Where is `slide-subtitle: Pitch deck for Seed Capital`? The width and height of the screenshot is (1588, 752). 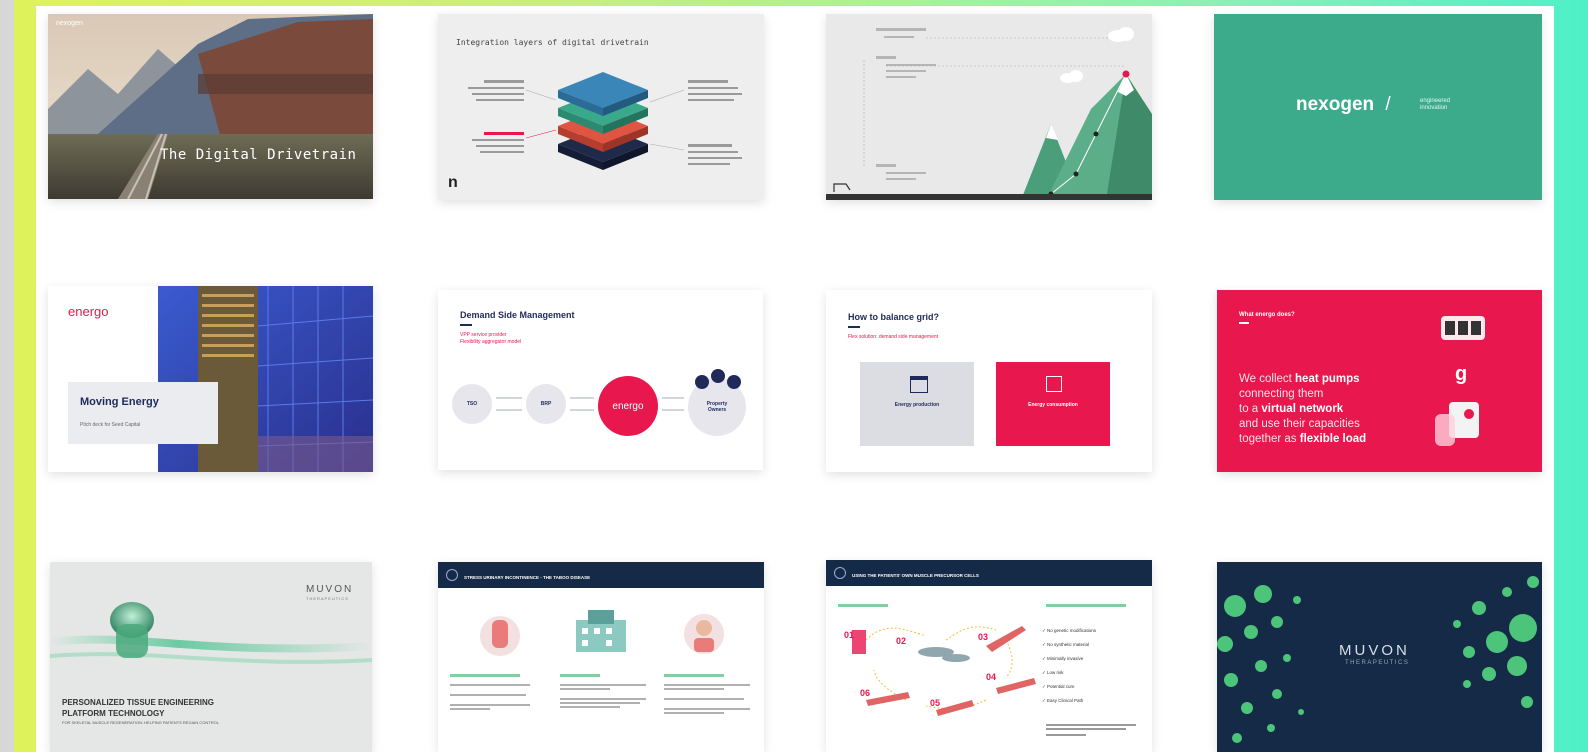 slide-subtitle: Pitch deck for Seed Capital is located at coordinates (110, 425).